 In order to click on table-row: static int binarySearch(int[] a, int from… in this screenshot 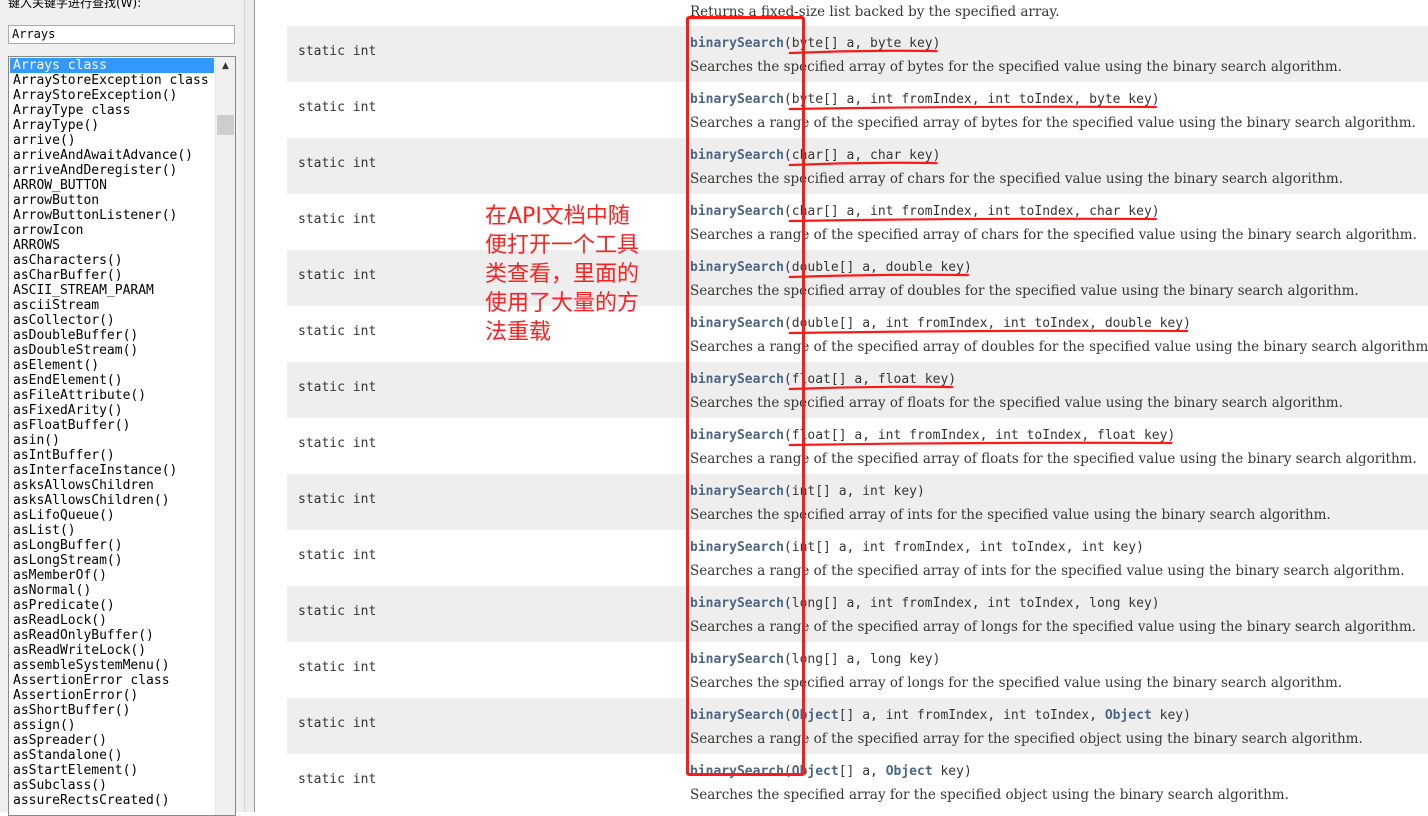, I will do `click(857, 558)`.